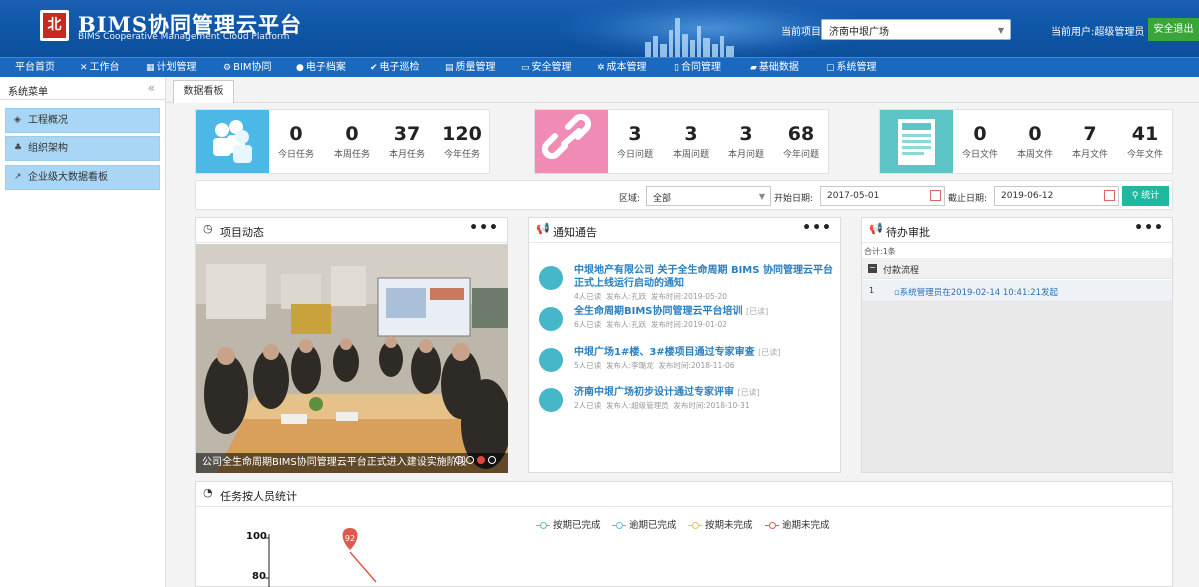 The width and height of the screenshot is (1199, 587). I want to click on document-icon, so click(916, 141).